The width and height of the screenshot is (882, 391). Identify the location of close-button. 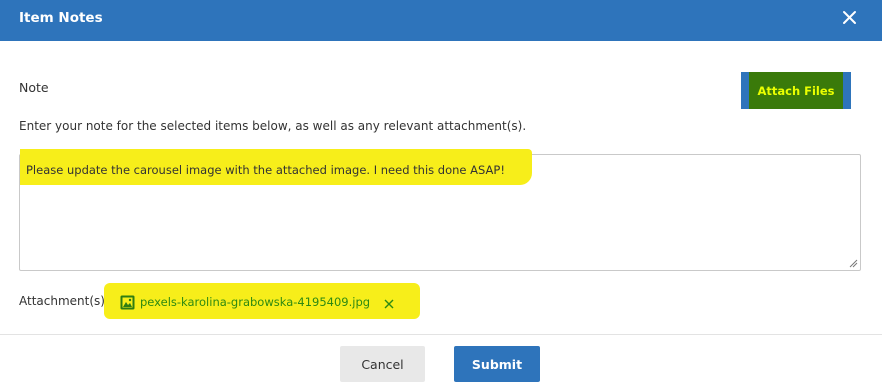
(850, 18).